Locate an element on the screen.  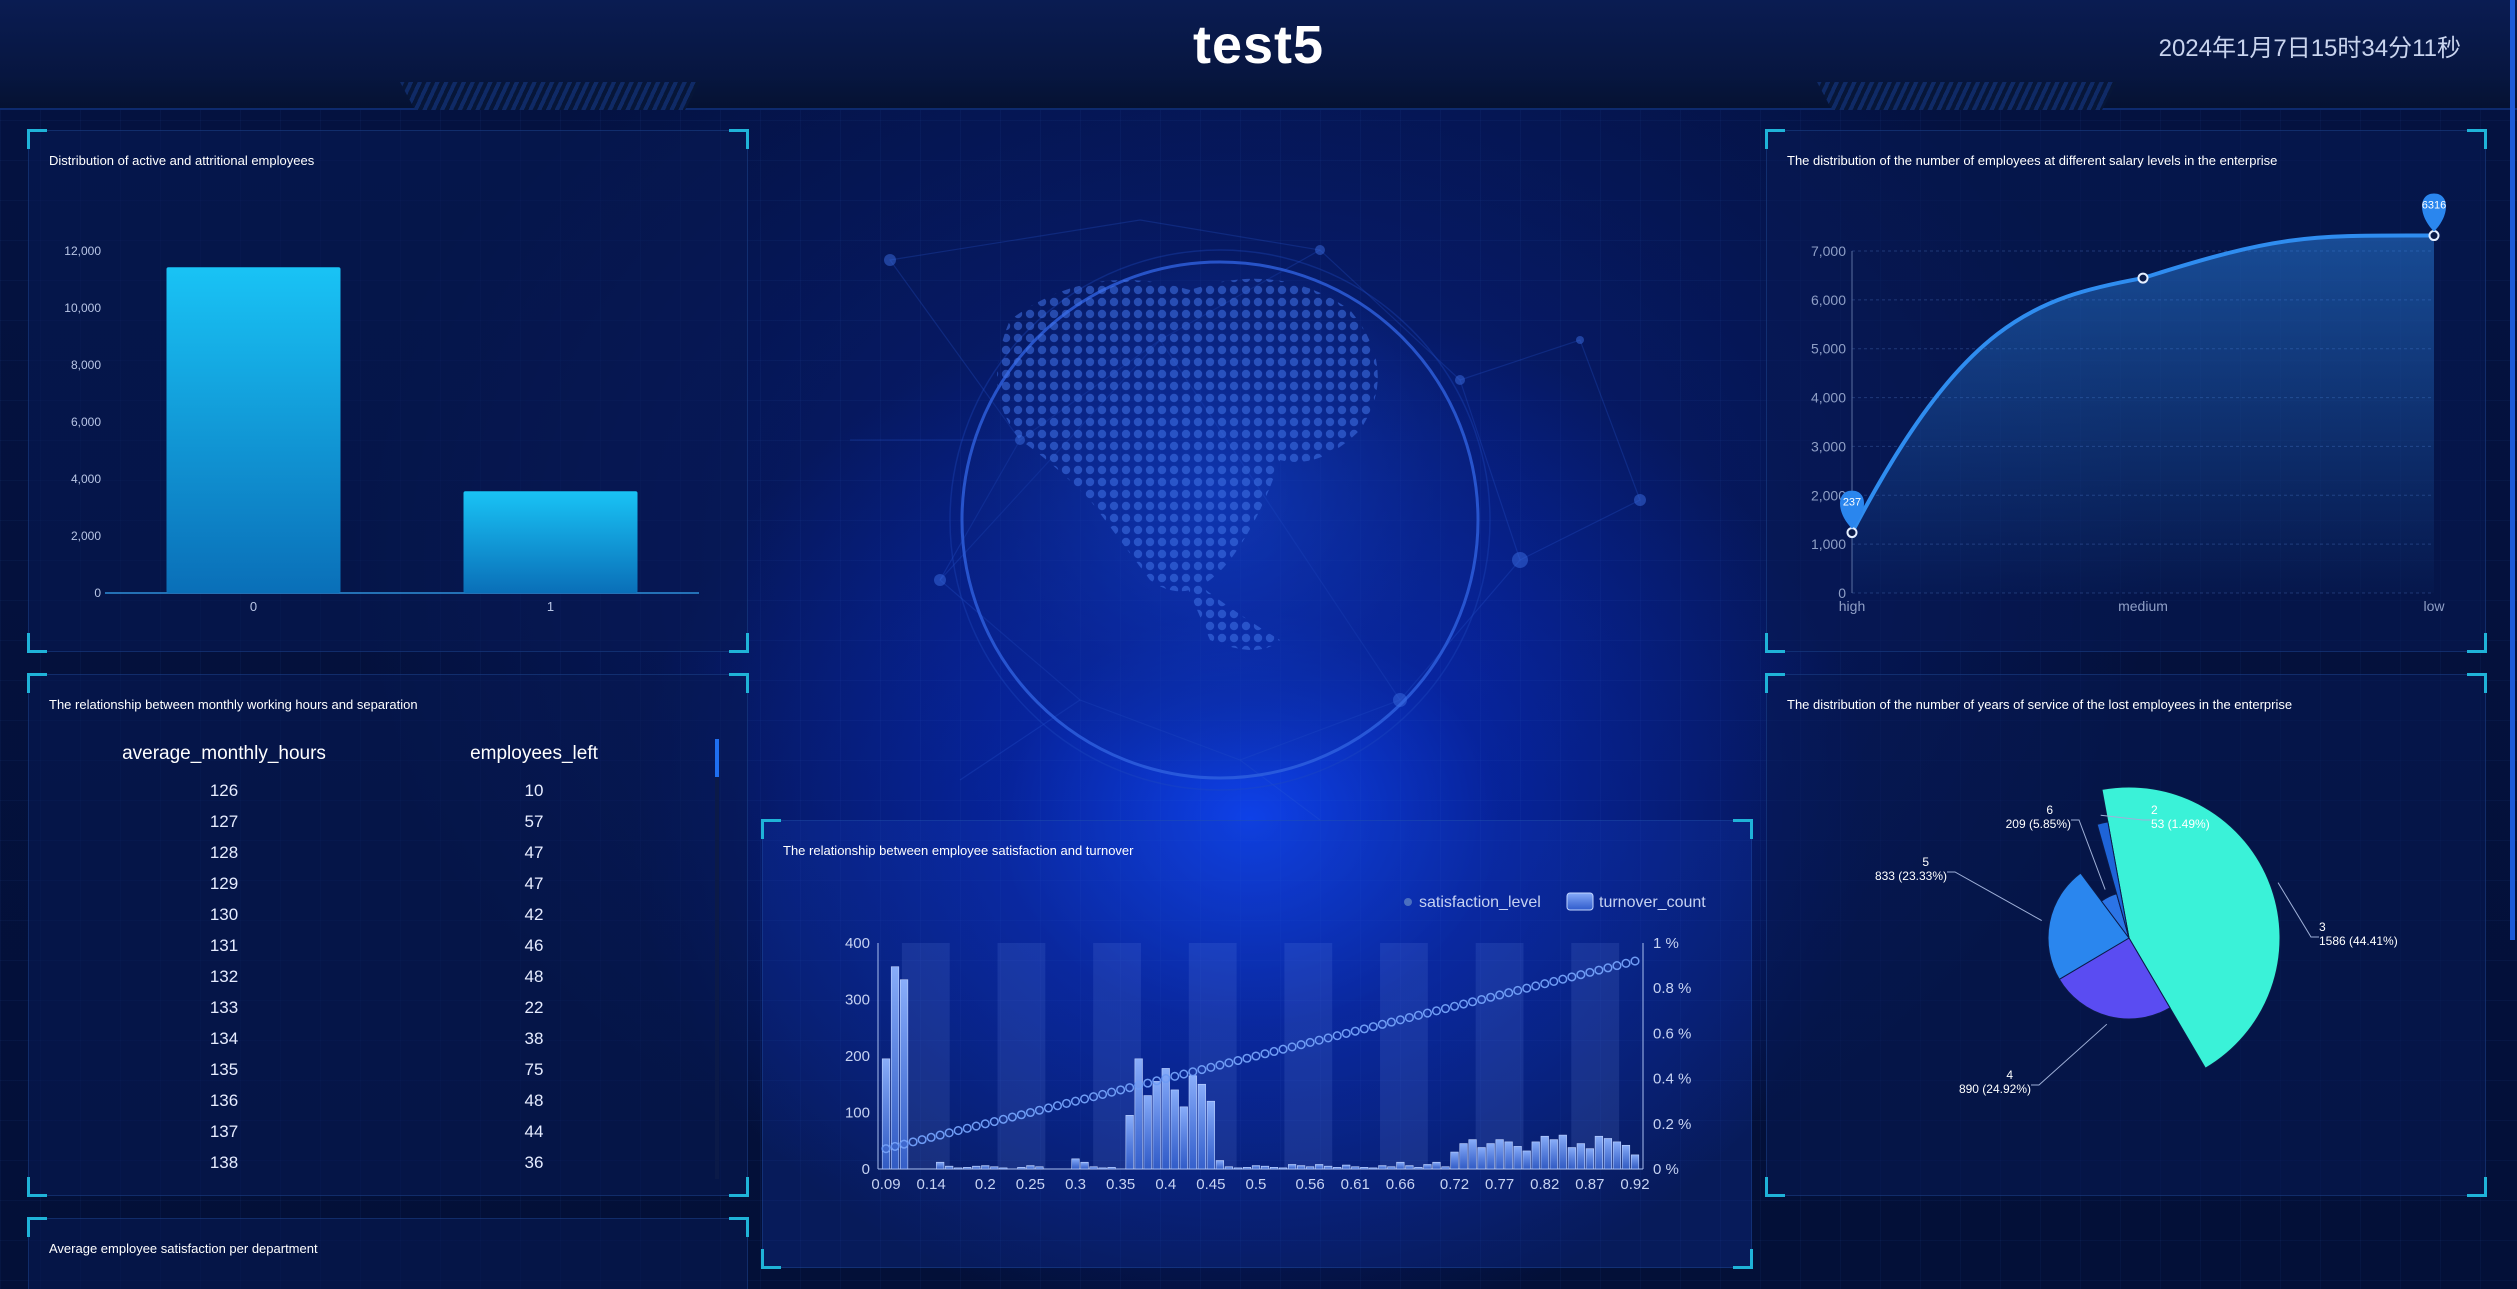
table-cell: 134 is located at coordinates (224, 1038).